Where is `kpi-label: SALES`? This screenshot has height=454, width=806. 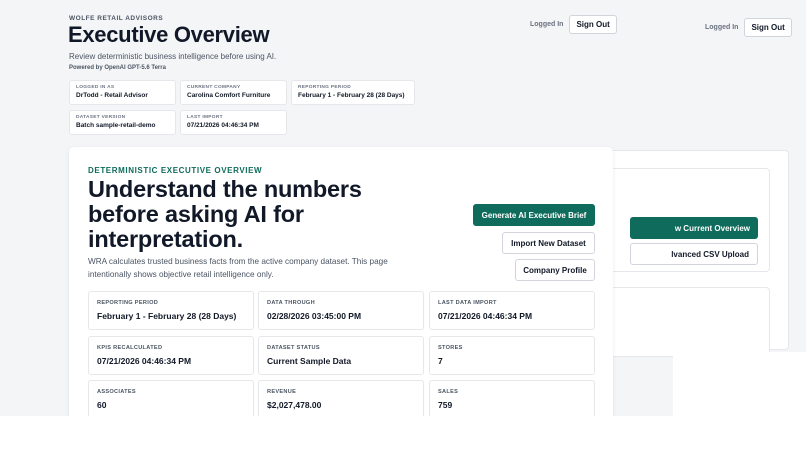
kpi-label: SALES is located at coordinates (448, 392).